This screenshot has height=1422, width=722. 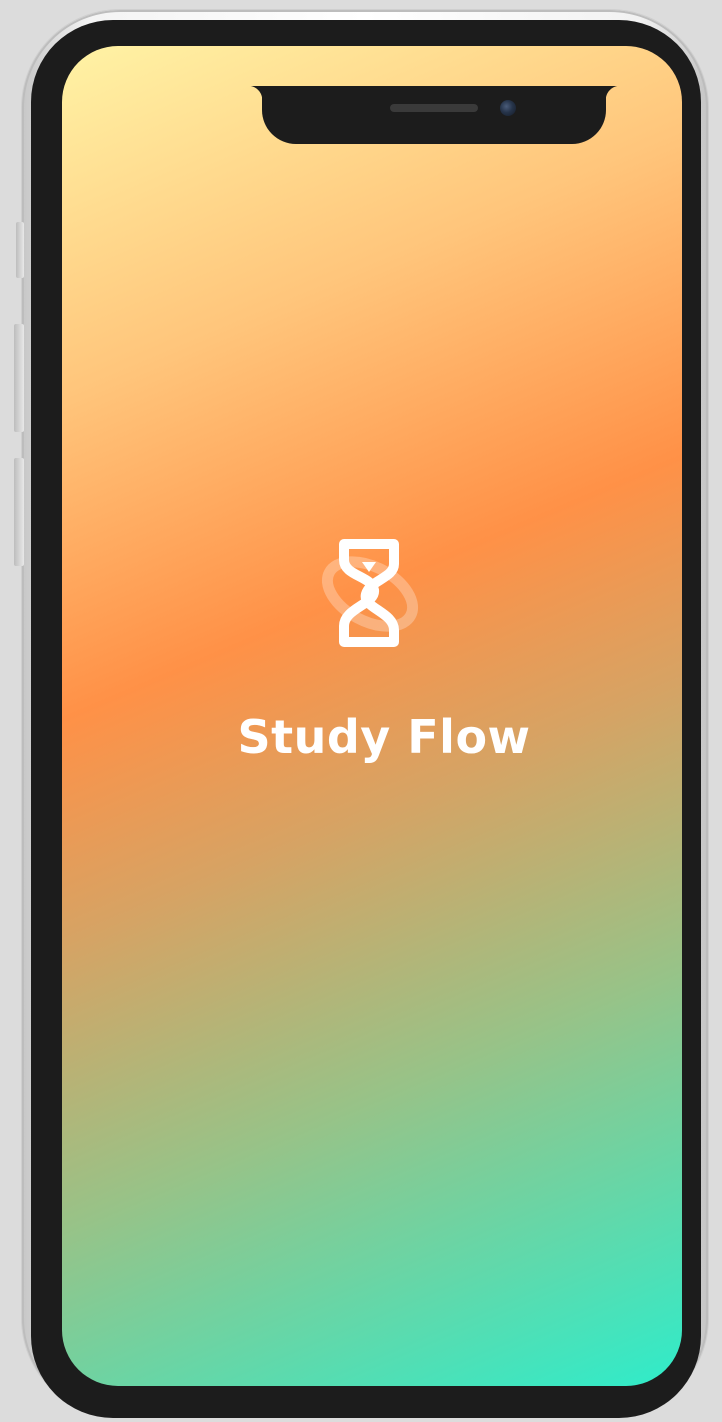 What do you see at coordinates (508, 108) in the screenshot?
I see `front-camera-icon` at bounding box center [508, 108].